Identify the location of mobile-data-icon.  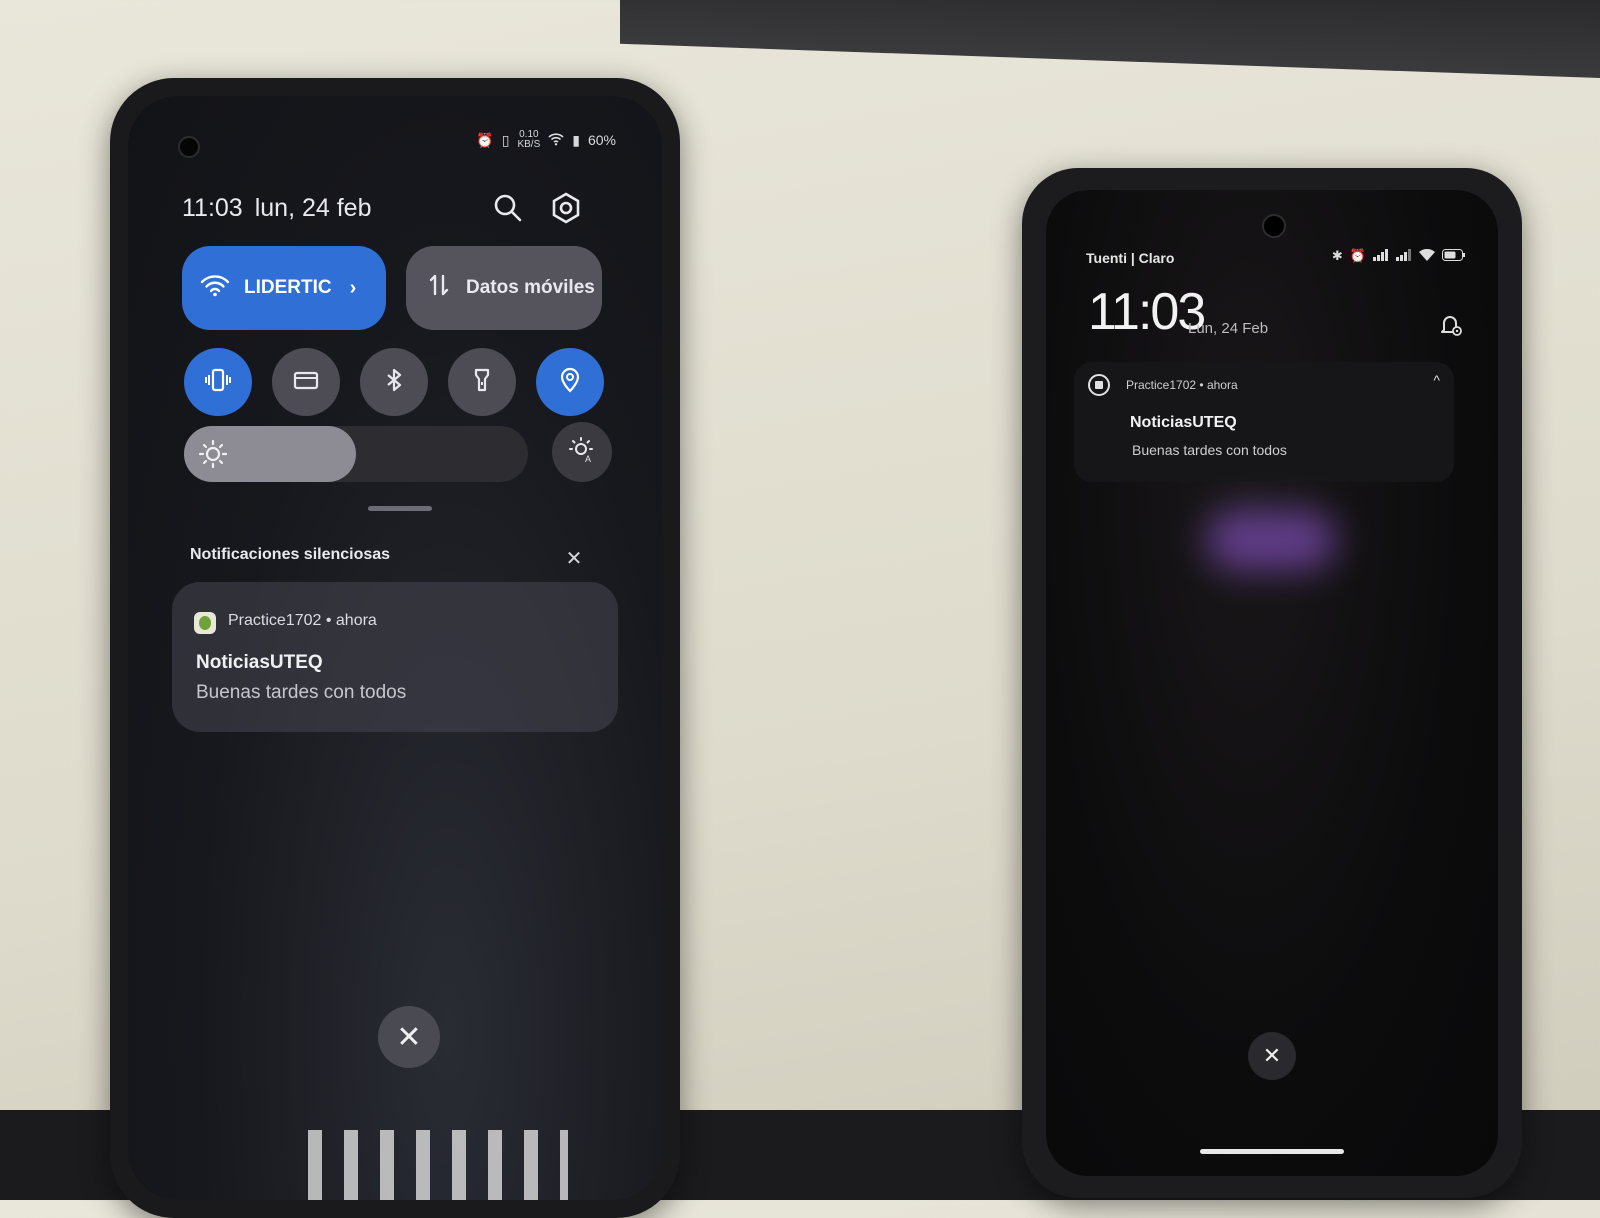
(439, 288).